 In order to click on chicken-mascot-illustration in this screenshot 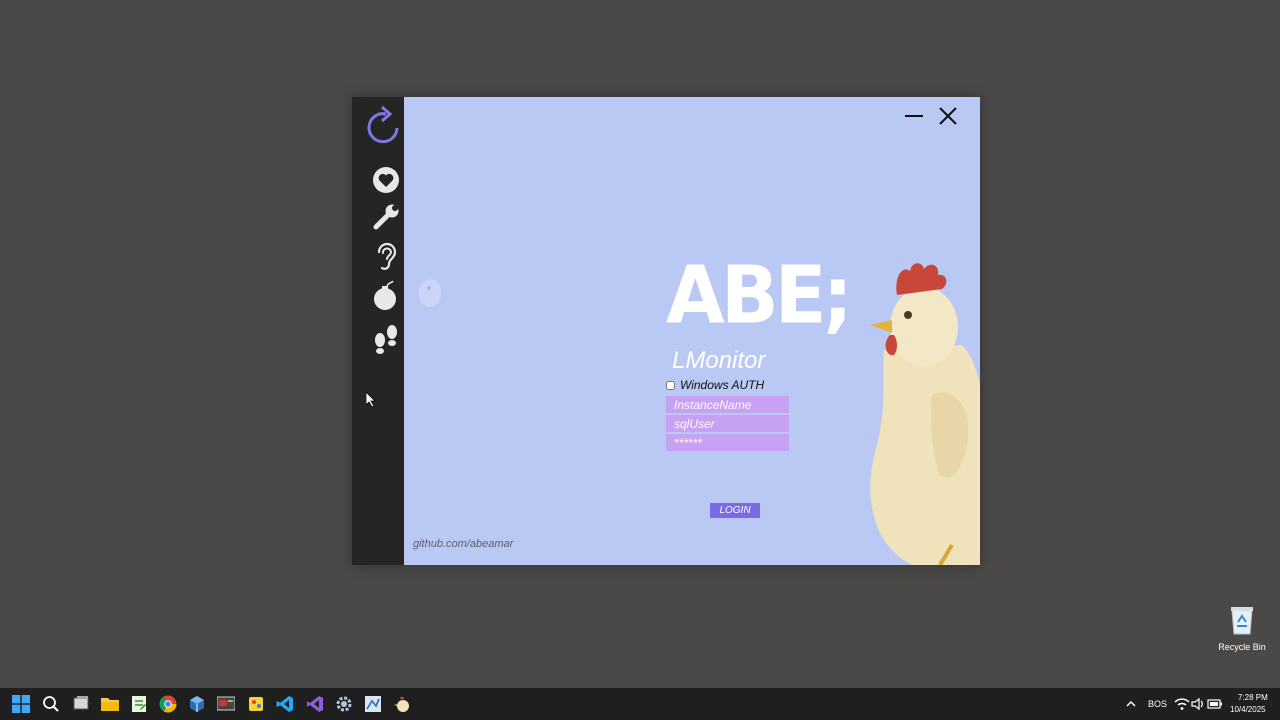, I will do `click(925, 414)`.